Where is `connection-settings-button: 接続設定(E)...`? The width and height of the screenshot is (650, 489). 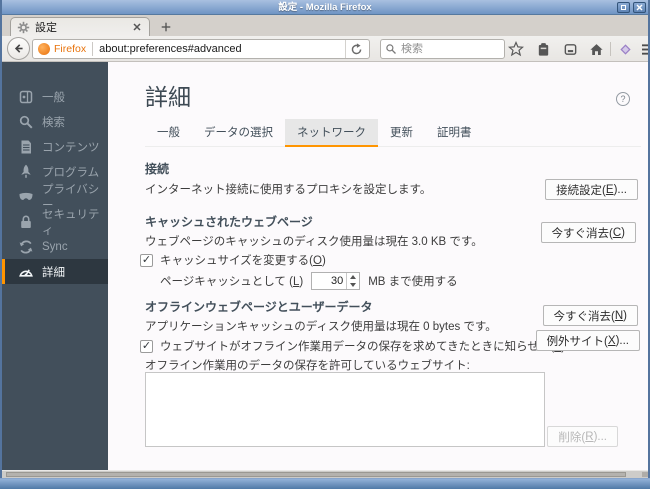 connection-settings-button: 接続設定(E)... is located at coordinates (591, 189).